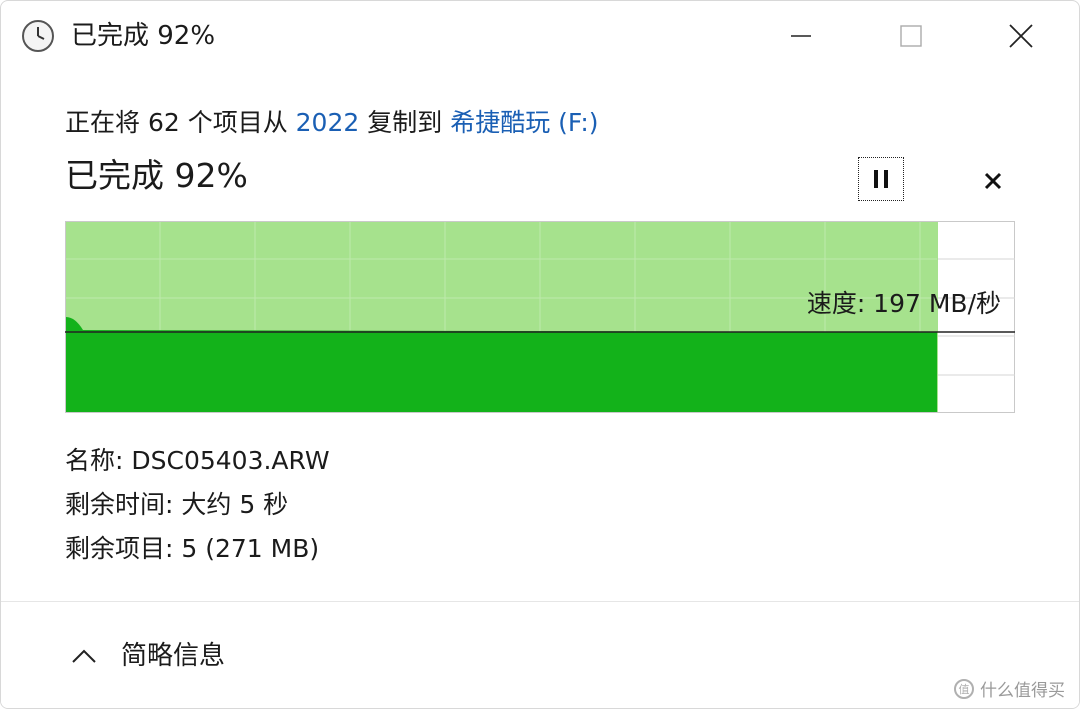  I want to click on copy-description: 正在将 62 个项目从 2022 复制到 希捷酷玩 (F:), so click(332, 123).